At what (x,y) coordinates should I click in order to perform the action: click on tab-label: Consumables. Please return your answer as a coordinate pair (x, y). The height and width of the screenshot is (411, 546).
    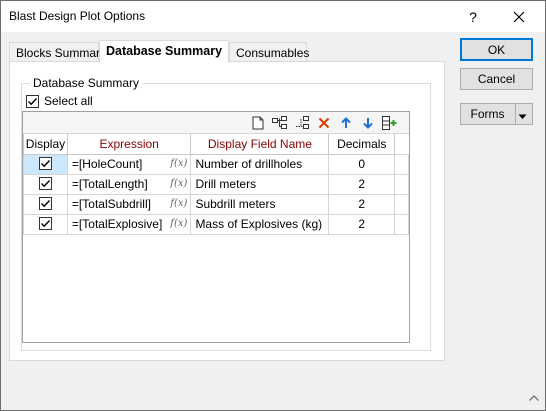
    Looking at the image, I should click on (273, 53).